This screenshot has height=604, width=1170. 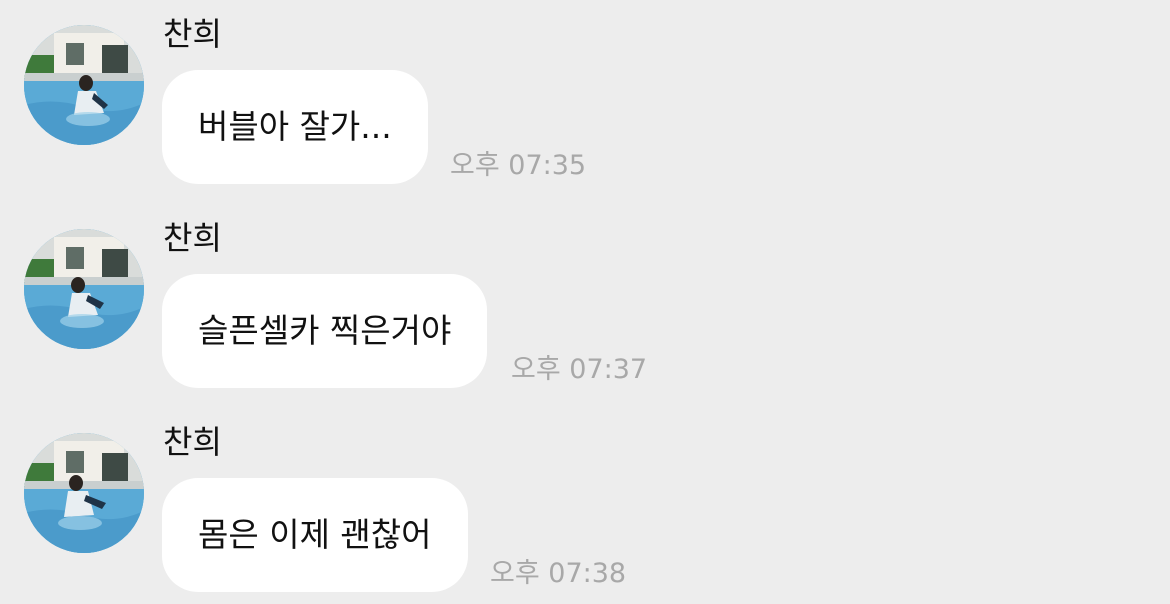 I want to click on message-bubble: 몸은 이제 괜찮어, so click(x=315, y=535).